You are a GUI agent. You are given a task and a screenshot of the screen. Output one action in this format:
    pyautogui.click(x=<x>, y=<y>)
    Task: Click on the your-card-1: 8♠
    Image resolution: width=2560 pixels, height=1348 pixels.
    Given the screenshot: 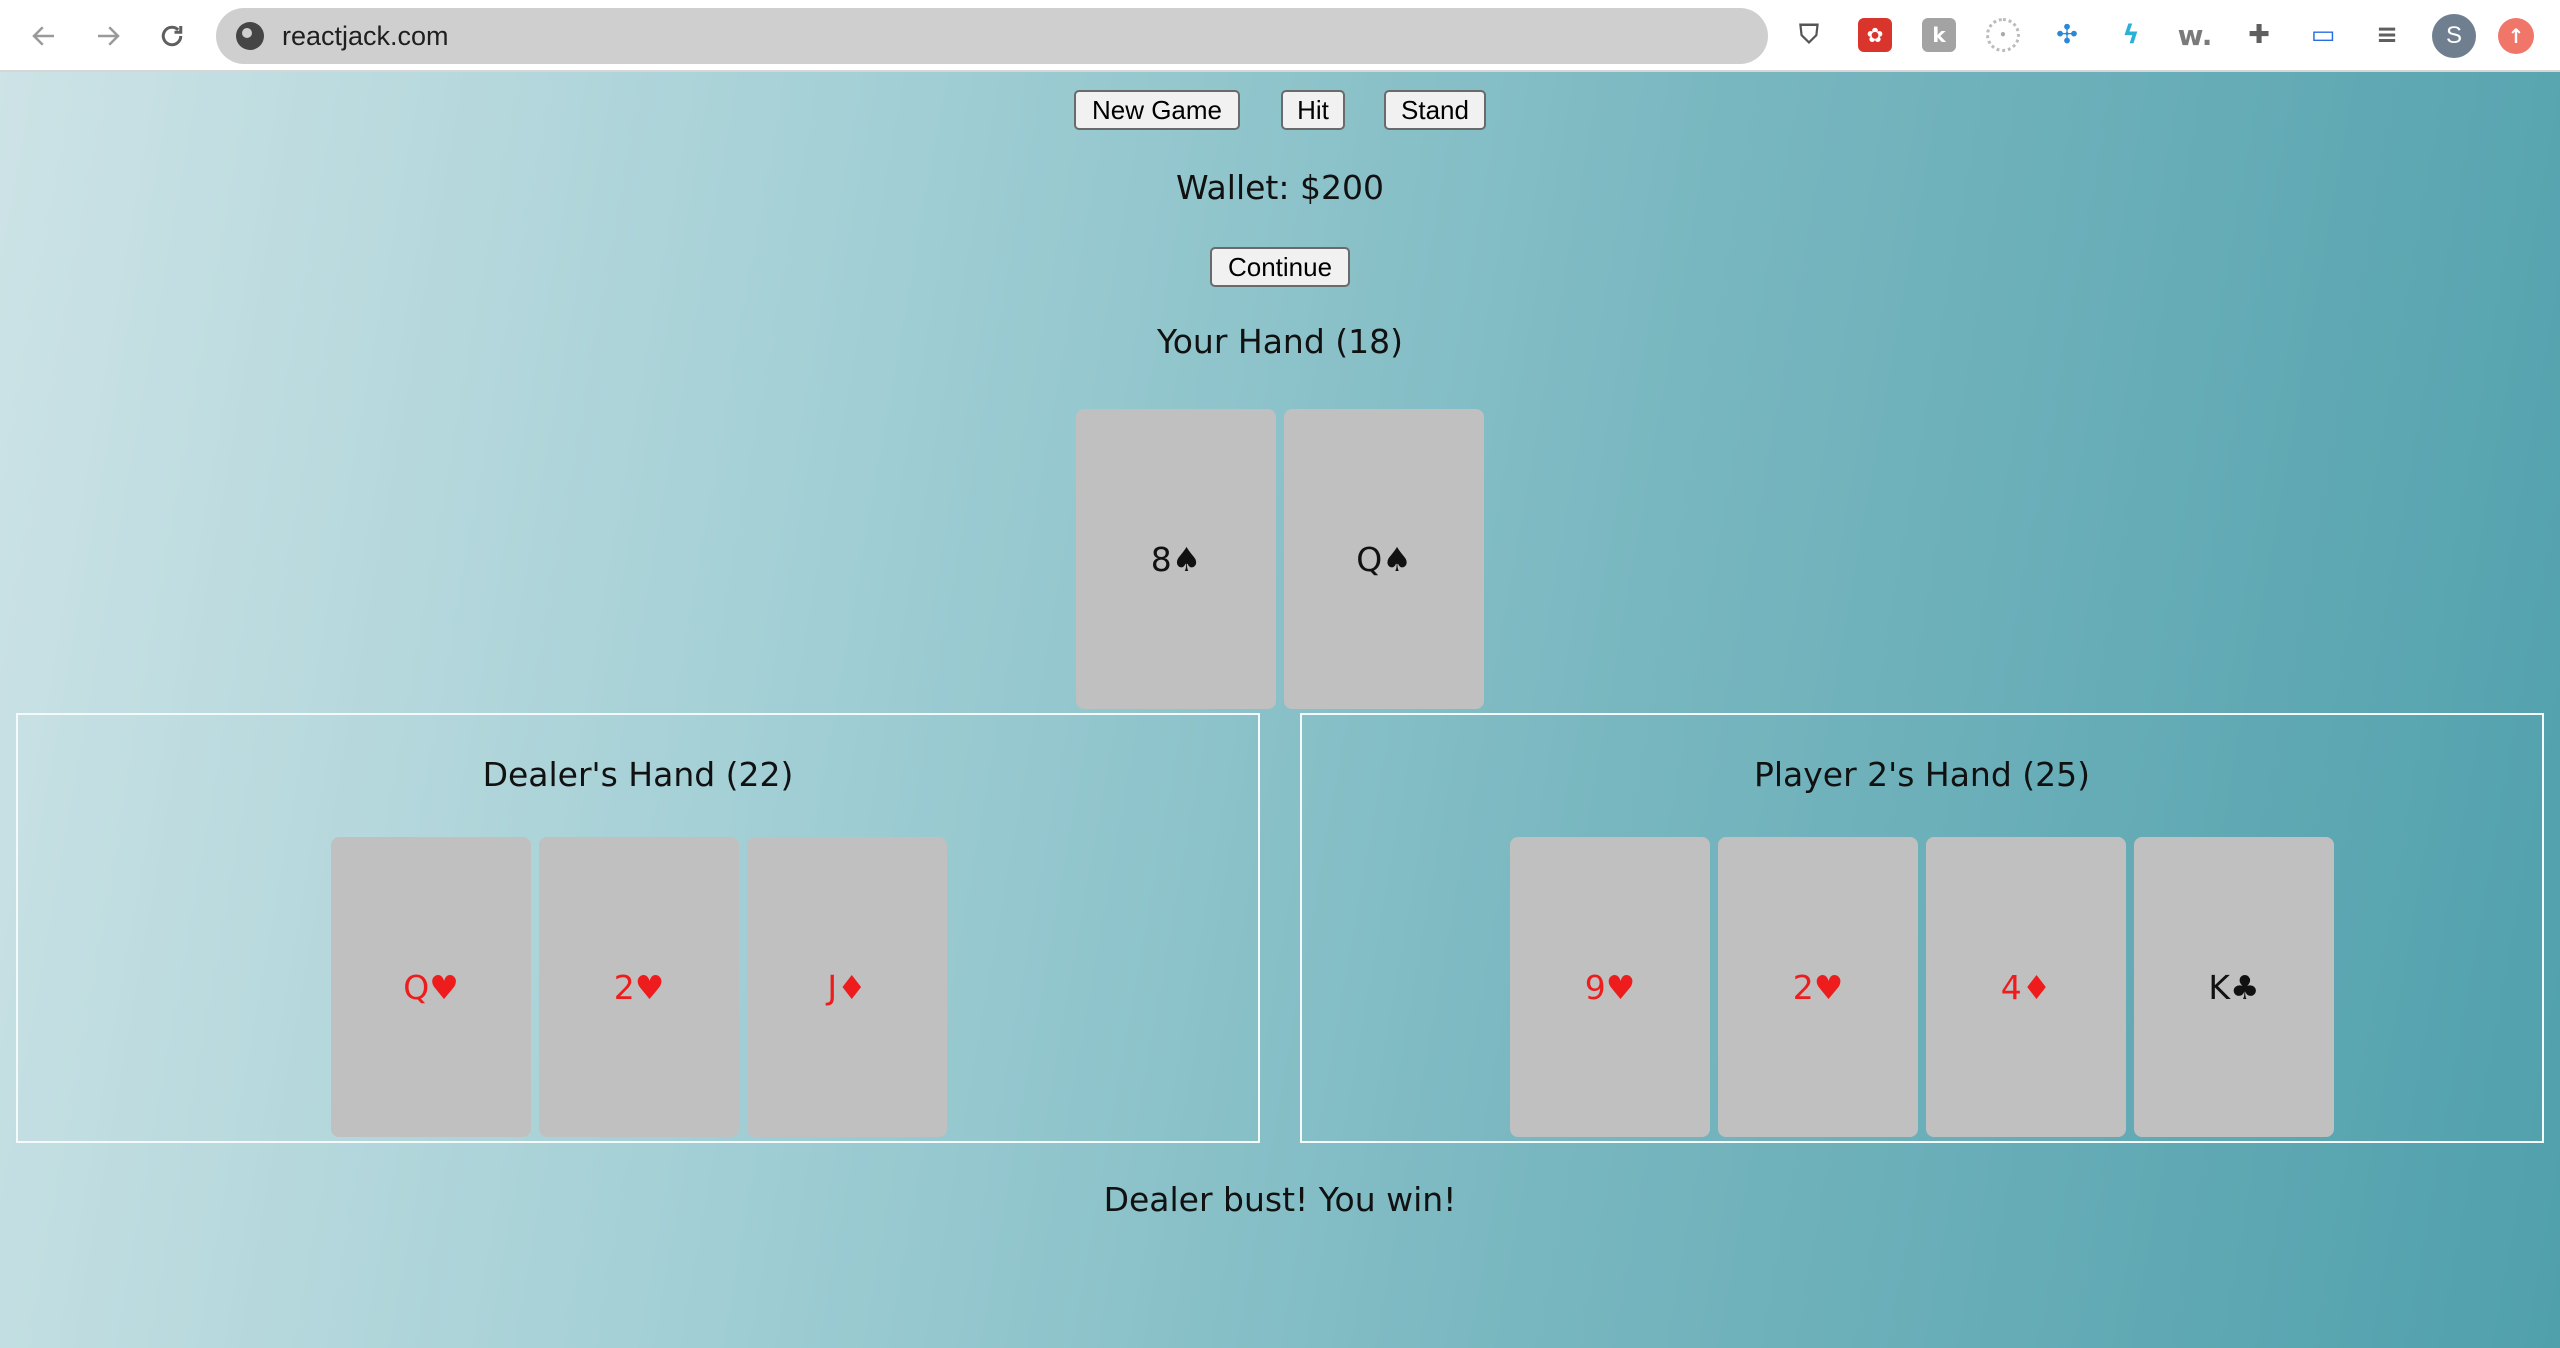 What is the action you would take?
    pyautogui.click(x=1176, y=559)
    